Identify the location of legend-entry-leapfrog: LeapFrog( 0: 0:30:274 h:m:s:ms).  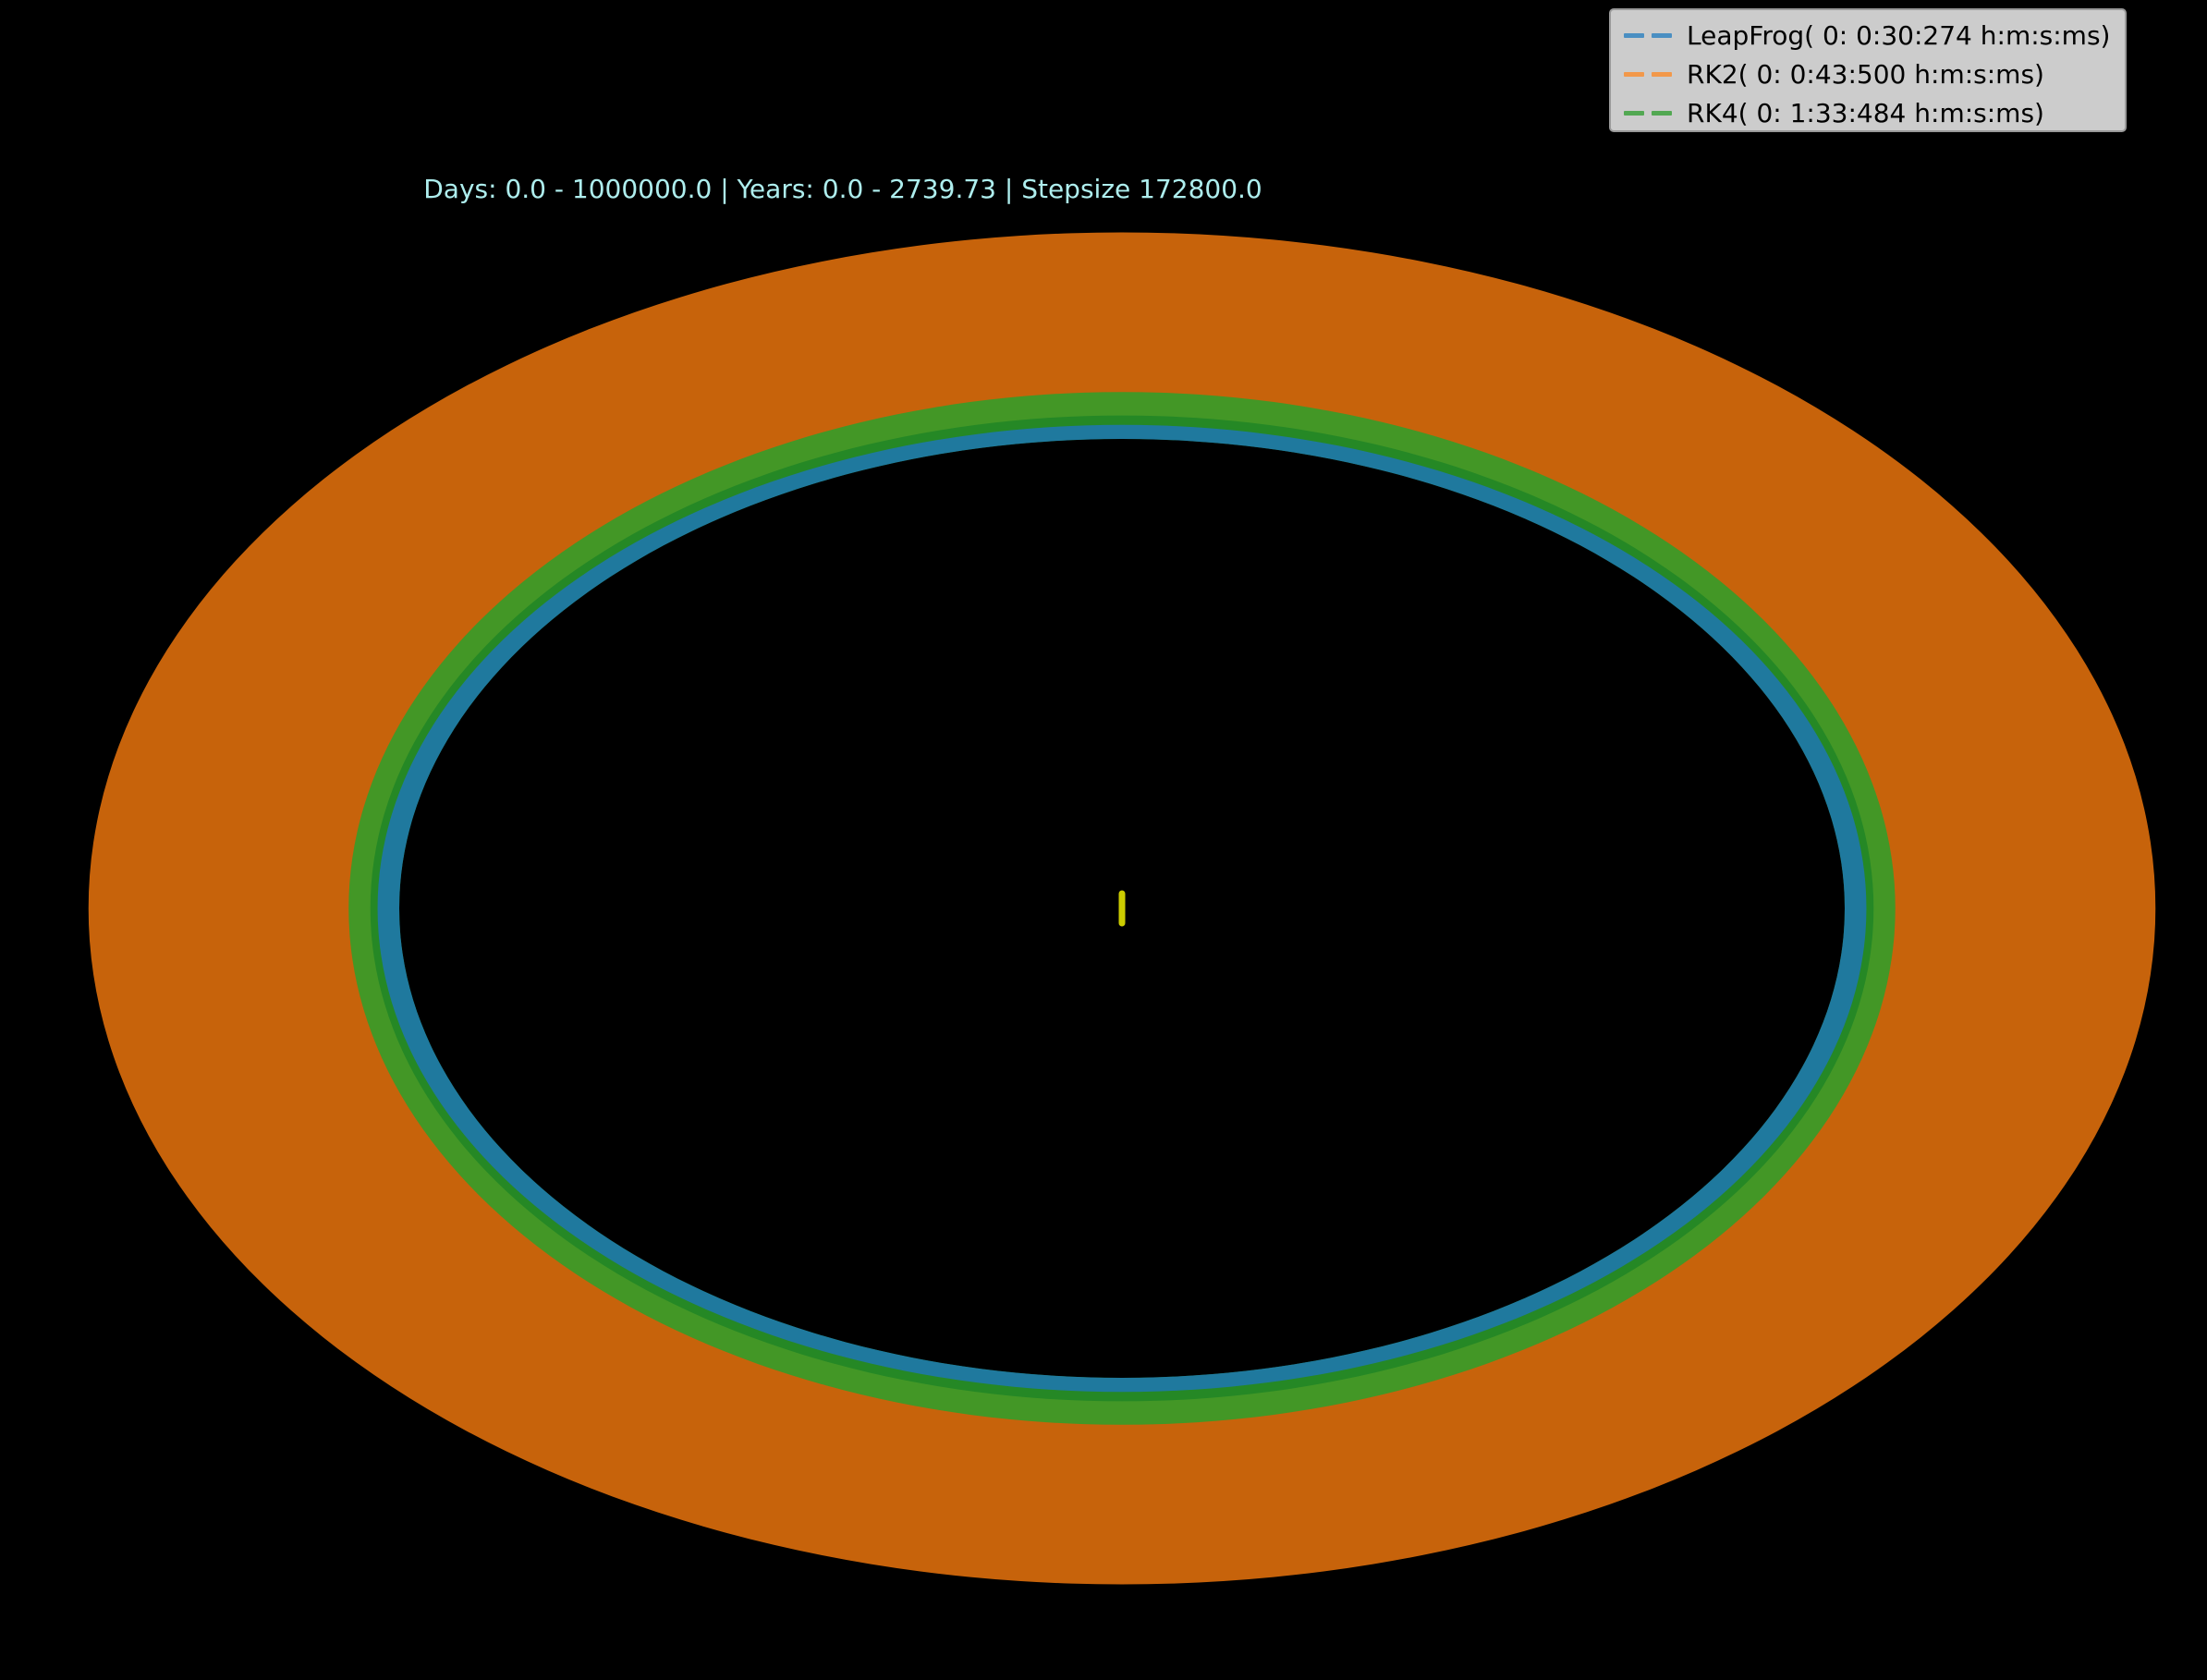
(1868, 35).